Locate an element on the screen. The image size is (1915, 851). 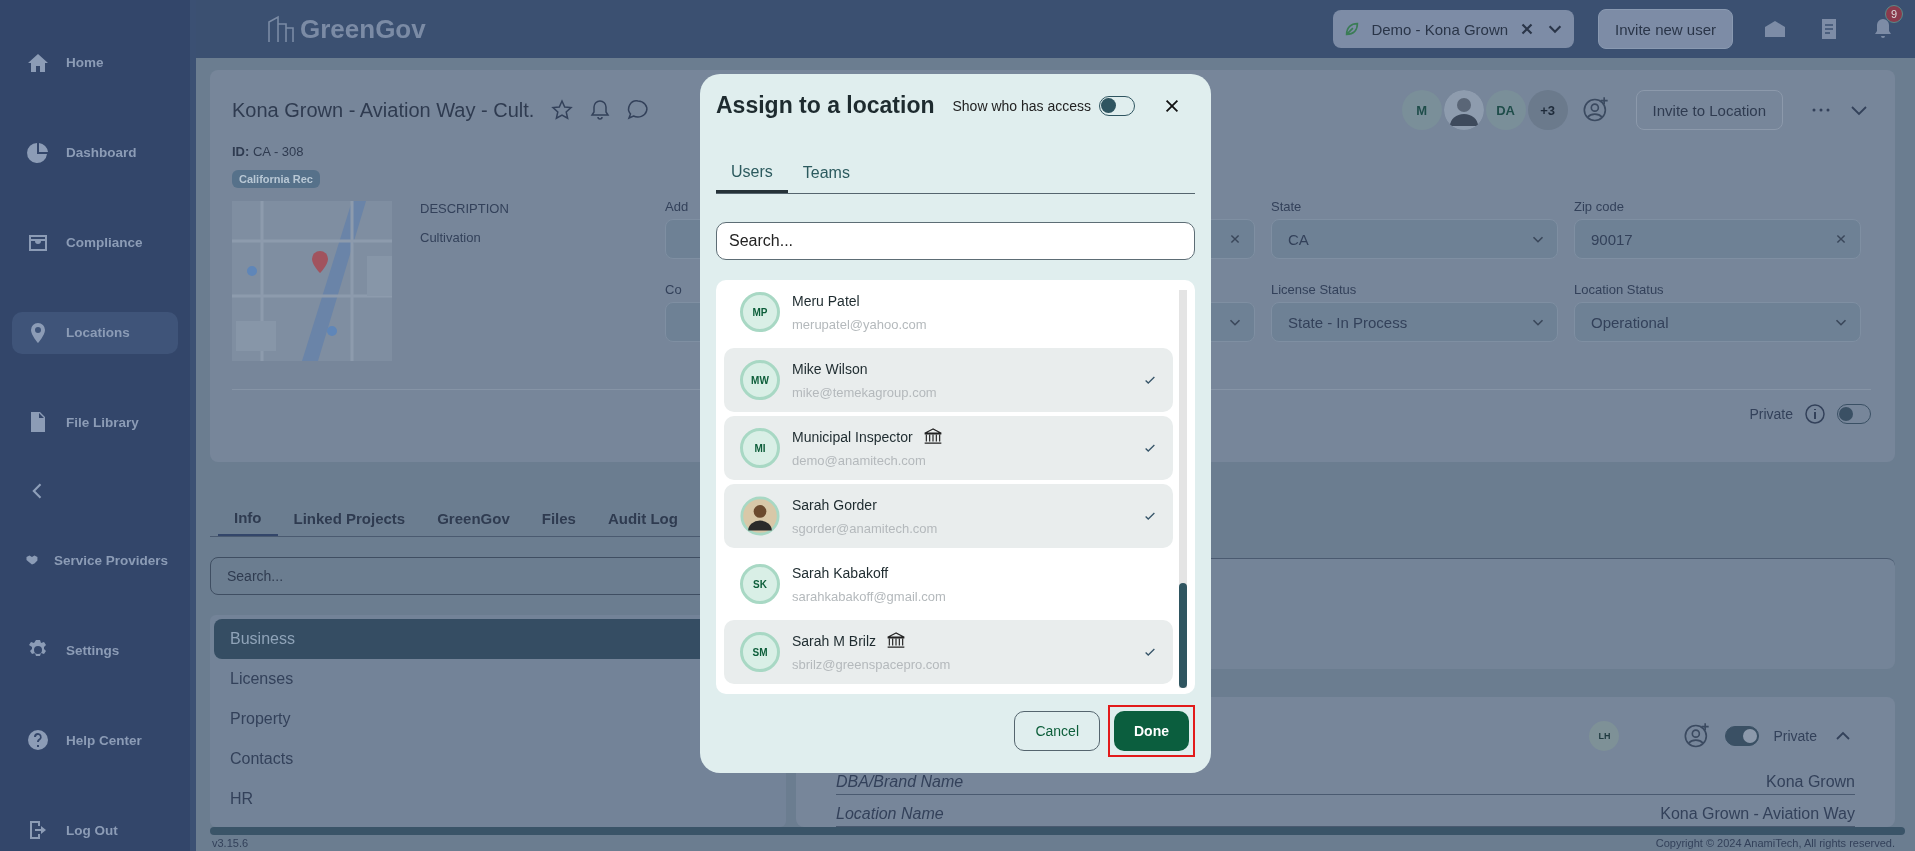
field-value: Kona Grown is located at coordinates (1810, 782).